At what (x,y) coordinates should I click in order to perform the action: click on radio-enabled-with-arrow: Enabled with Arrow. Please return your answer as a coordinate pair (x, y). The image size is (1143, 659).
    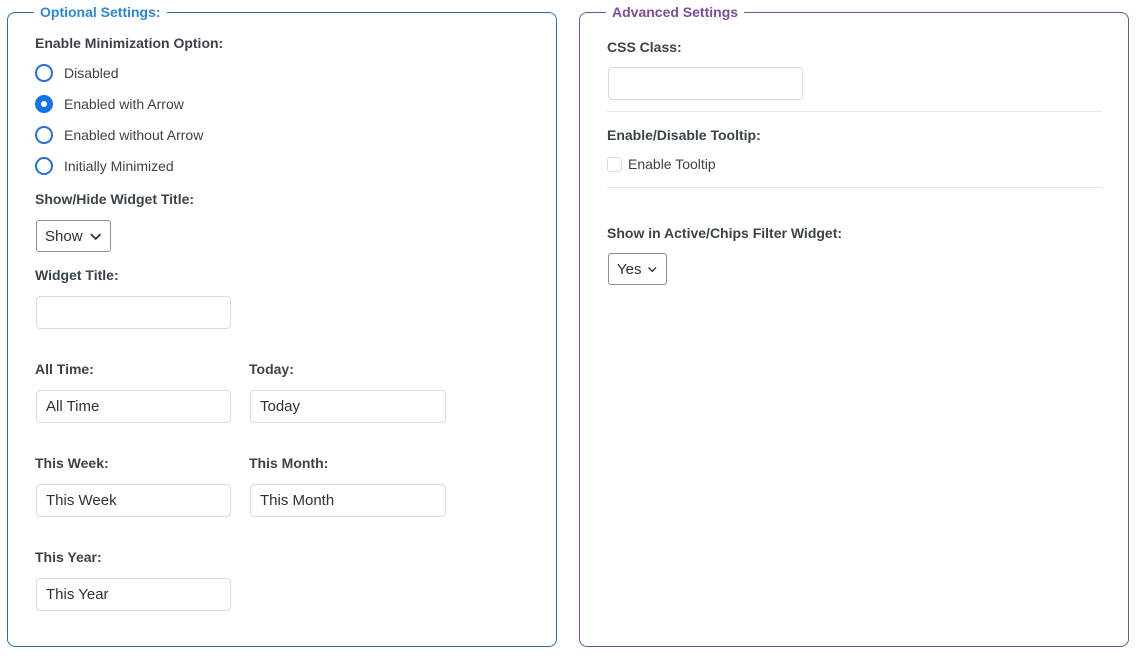
    Looking at the image, I should click on (109, 104).